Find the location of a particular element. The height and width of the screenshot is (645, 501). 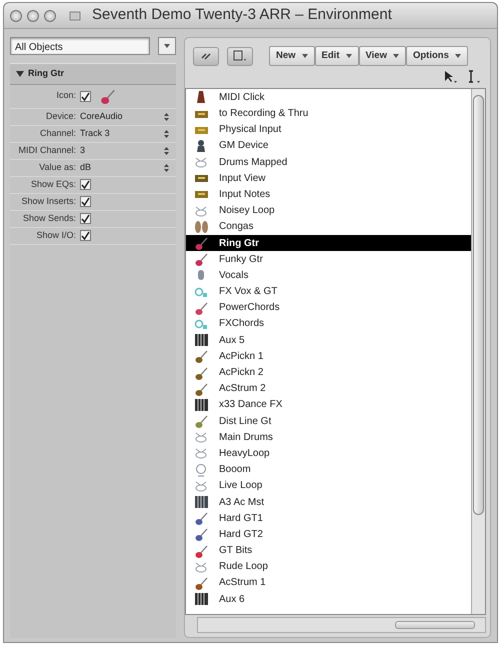

object-row: Dist Line Gt is located at coordinates (328, 421).